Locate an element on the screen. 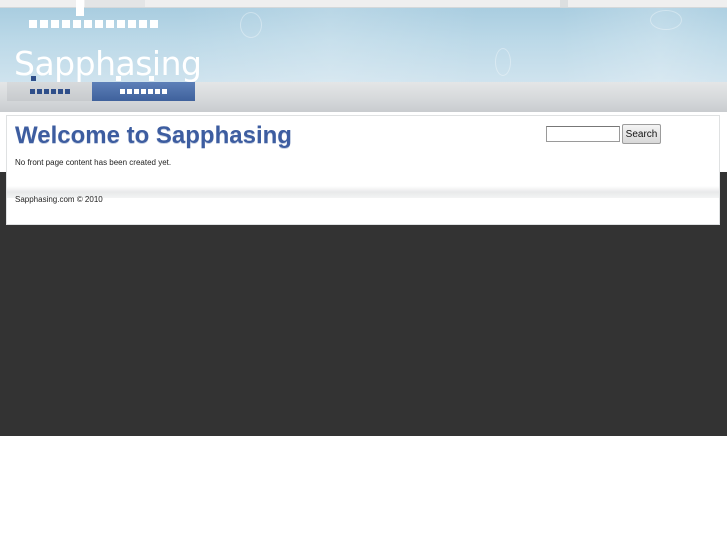 Image resolution: width=727 pixels, height=545 pixels. nav-tab-2-active is located at coordinates (143, 88).